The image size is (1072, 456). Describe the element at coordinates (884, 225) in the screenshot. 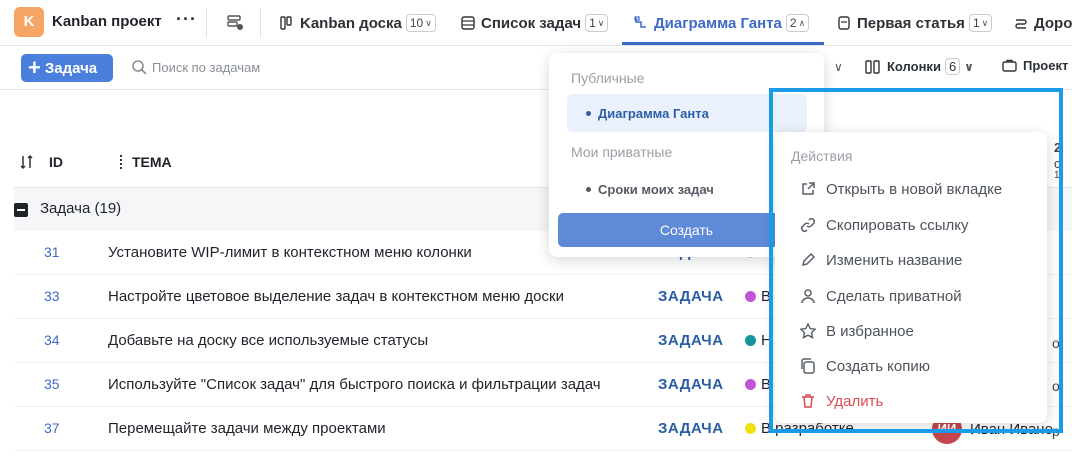

I see `menu-item-copy-link: Скопировать ссылку` at that location.